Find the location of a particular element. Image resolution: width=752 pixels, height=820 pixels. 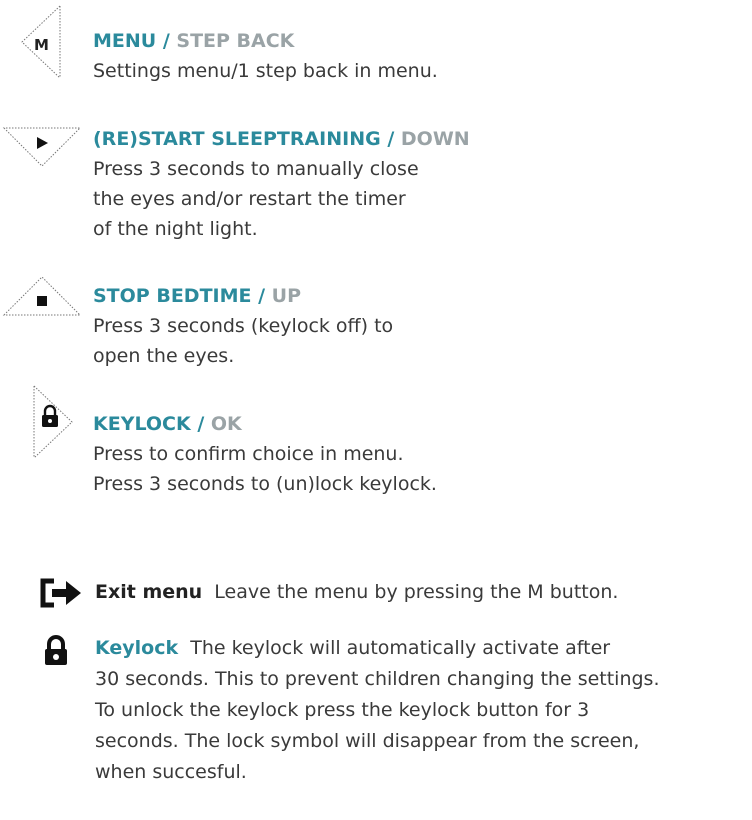

keylock-description-line: Press 3 seconds to (un)lock keylock. is located at coordinates (265, 484).